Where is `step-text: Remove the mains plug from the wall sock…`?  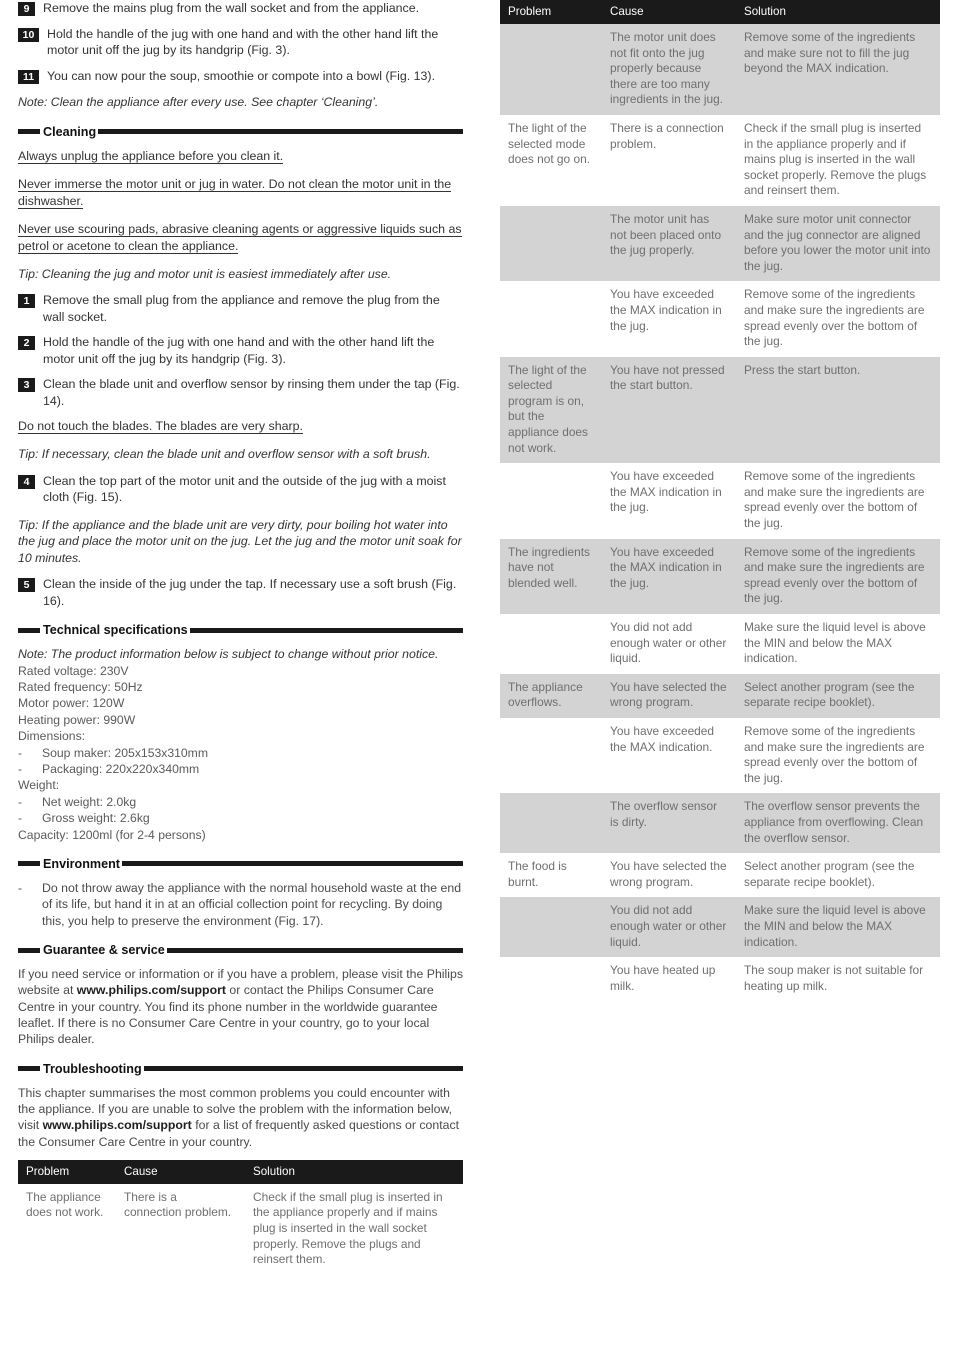
step-text: Remove the mains plug from the wall sock… is located at coordinates (231, 8).